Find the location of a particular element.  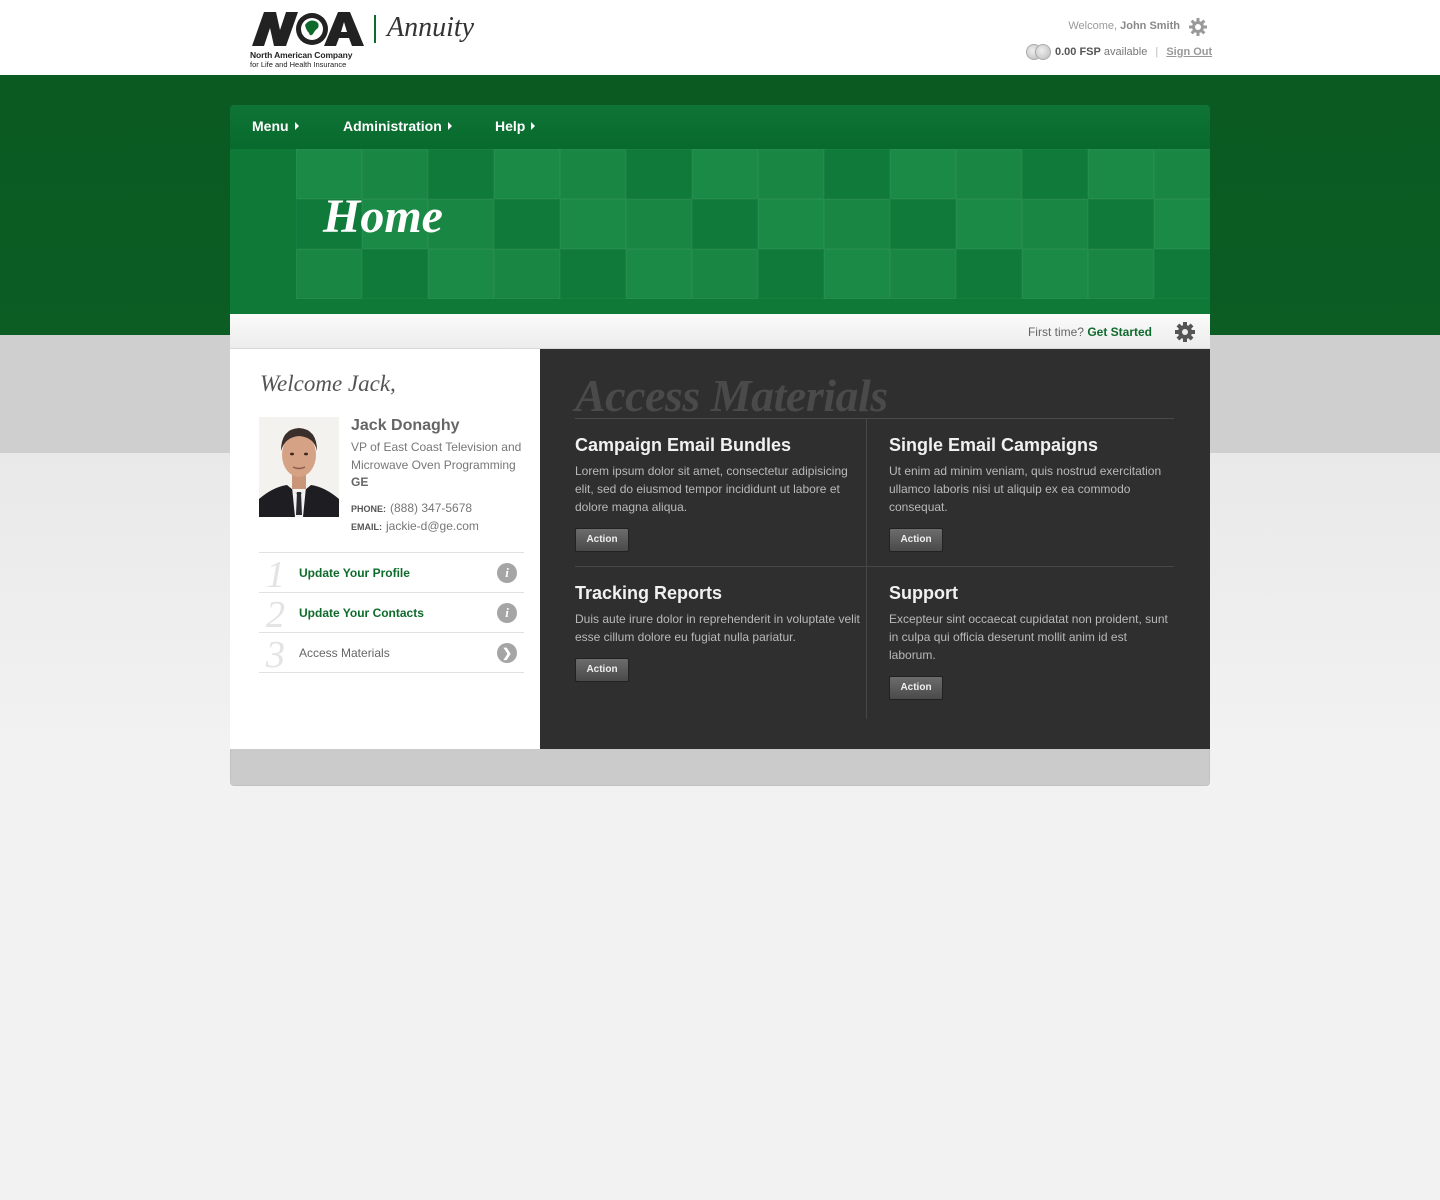

first-time-prompt: First time? Get Started is located at coordinates (1090, 332).